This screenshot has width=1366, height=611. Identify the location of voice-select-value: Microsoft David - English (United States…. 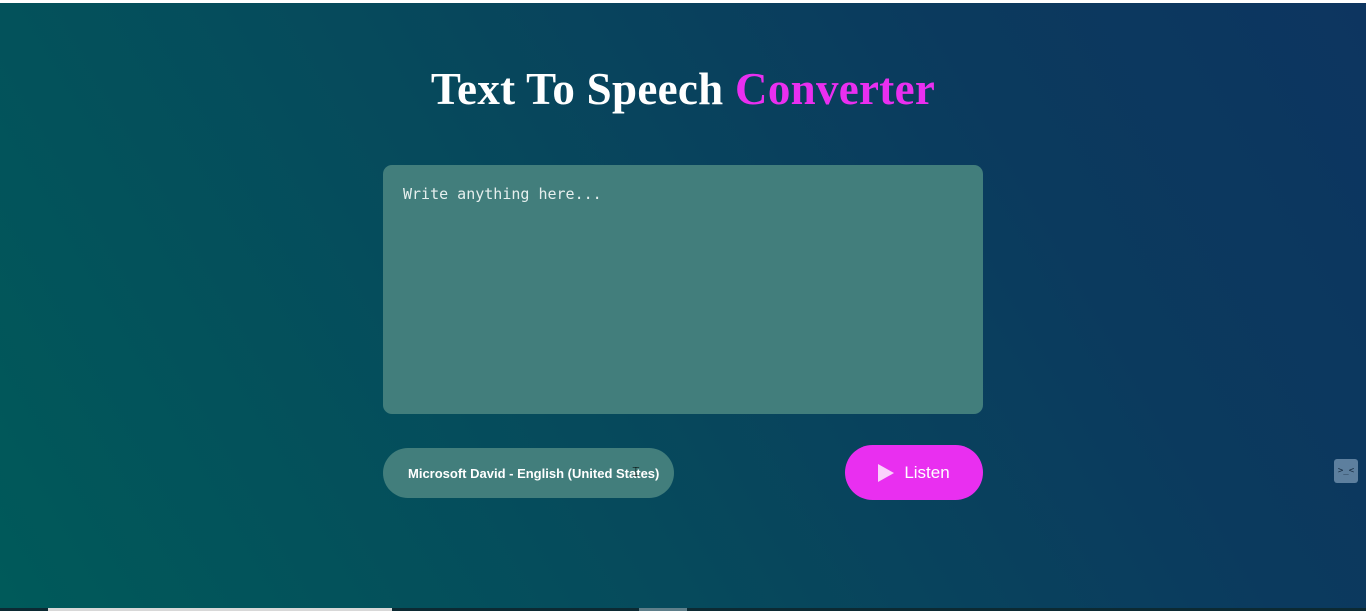
(534, 473).